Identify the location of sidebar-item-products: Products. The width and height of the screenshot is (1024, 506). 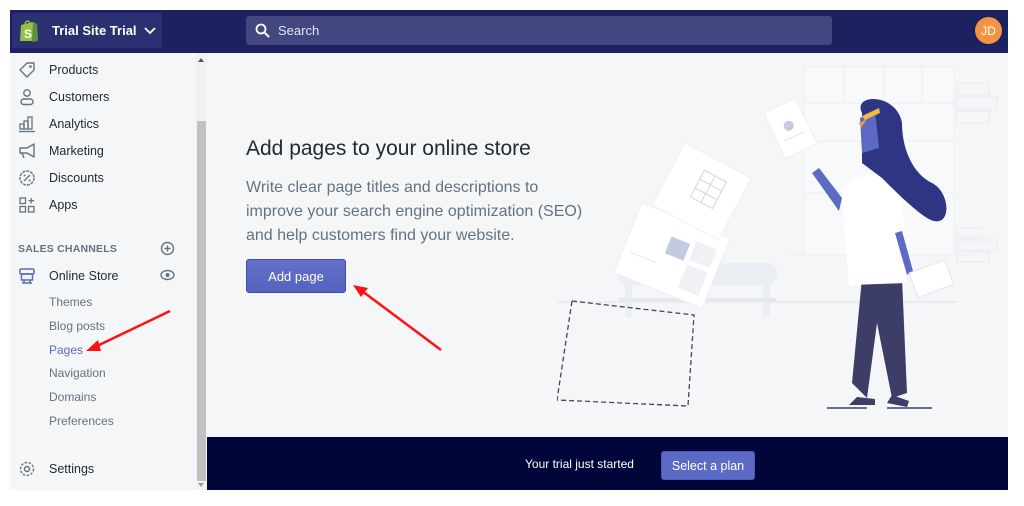
(103, 69).